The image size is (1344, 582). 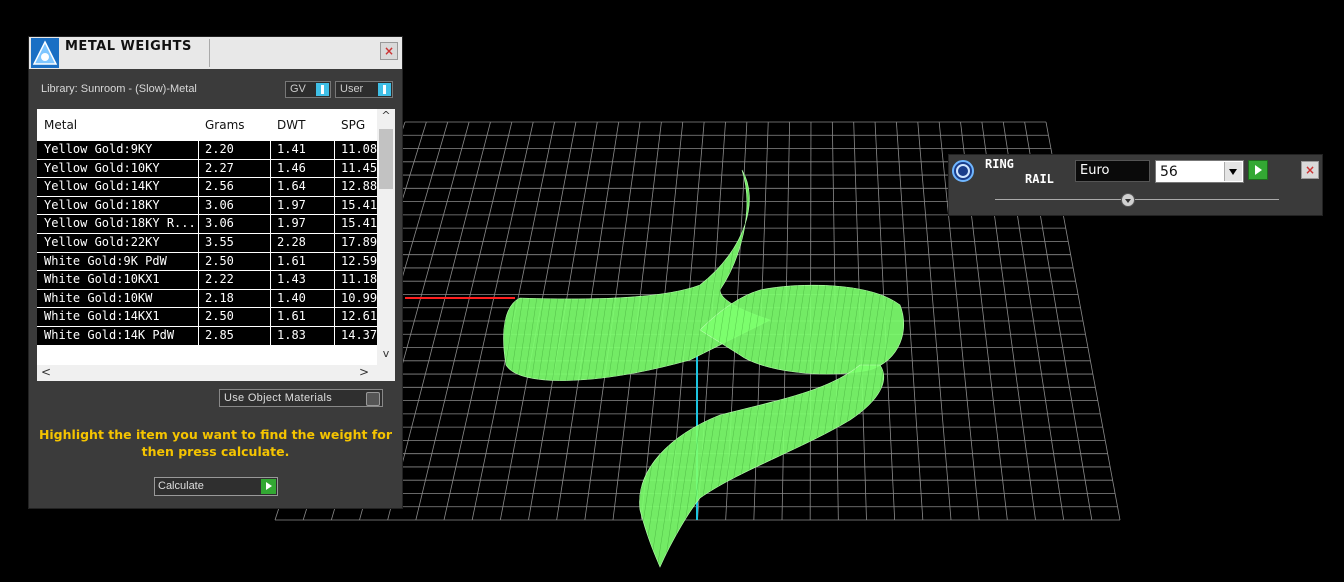 I want to click on table-row: Yellow Gold:10KY 2.27 1.46 11.45, so click(x=207, y=169).